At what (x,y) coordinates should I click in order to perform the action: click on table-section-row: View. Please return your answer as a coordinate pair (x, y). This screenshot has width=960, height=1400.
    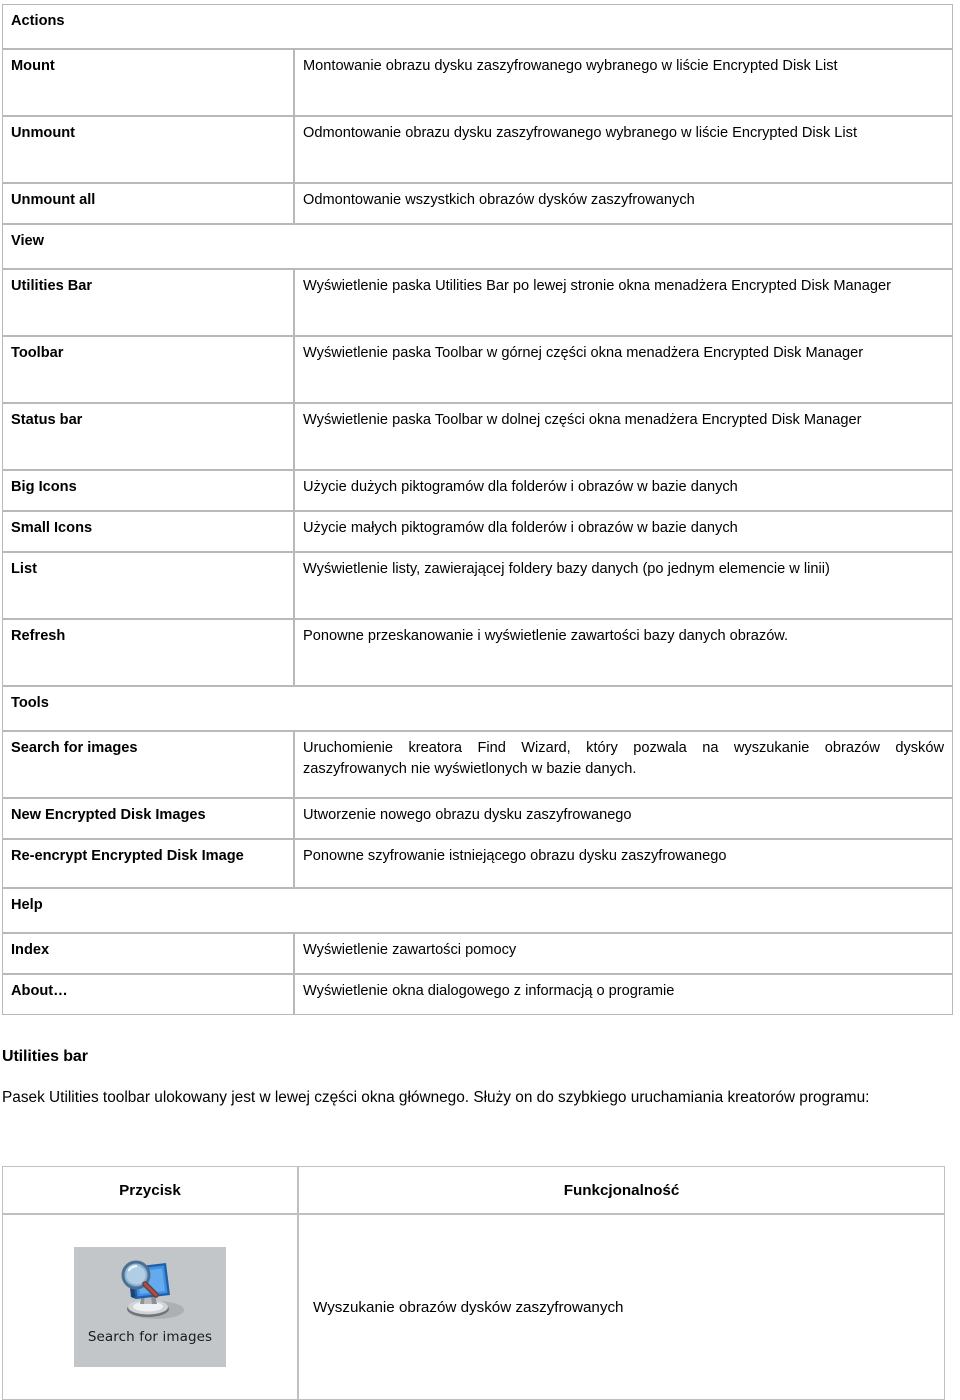
    Looking at the image, I should click on (478, 246).